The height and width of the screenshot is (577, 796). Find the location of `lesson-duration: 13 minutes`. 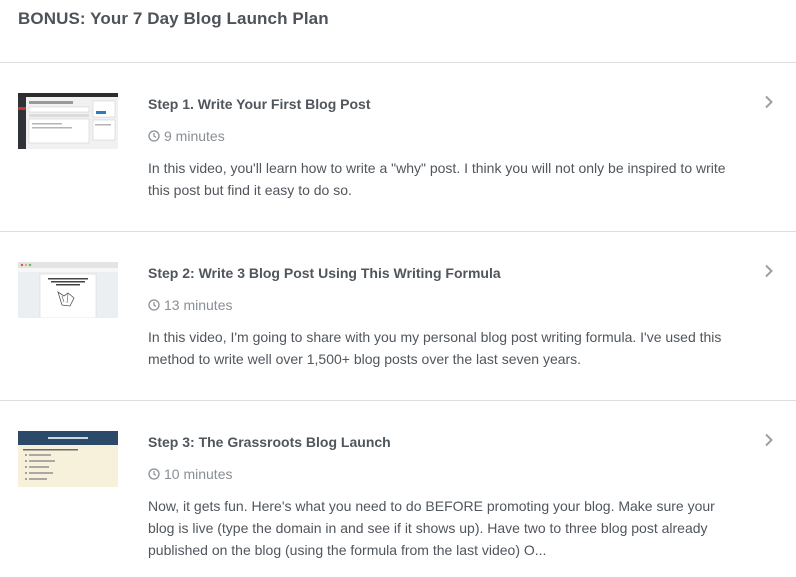

lesson-duration: 13 minutes is located at coordinates (190, 305).